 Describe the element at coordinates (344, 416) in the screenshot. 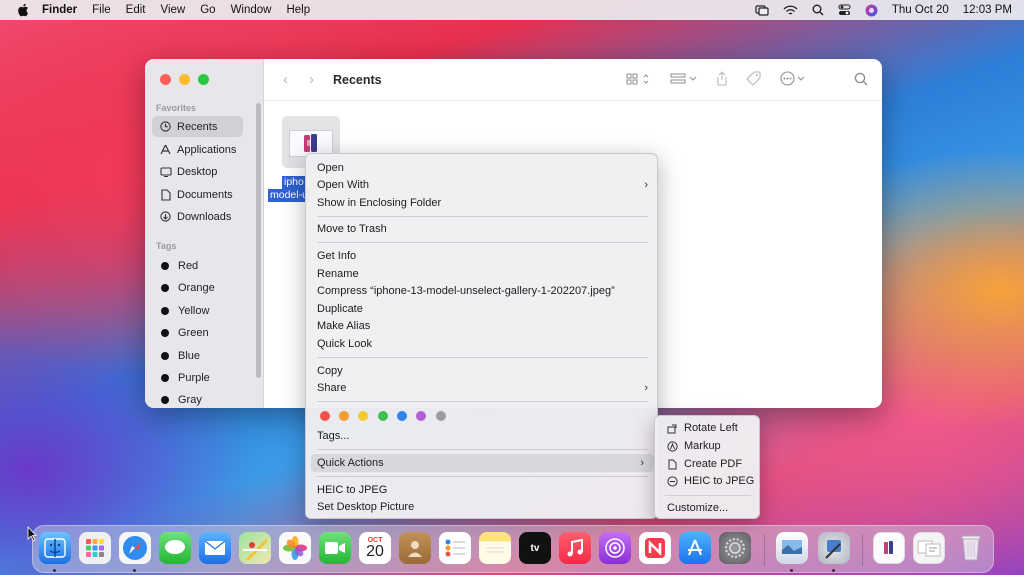

I see `tag-color-orange` at that location.